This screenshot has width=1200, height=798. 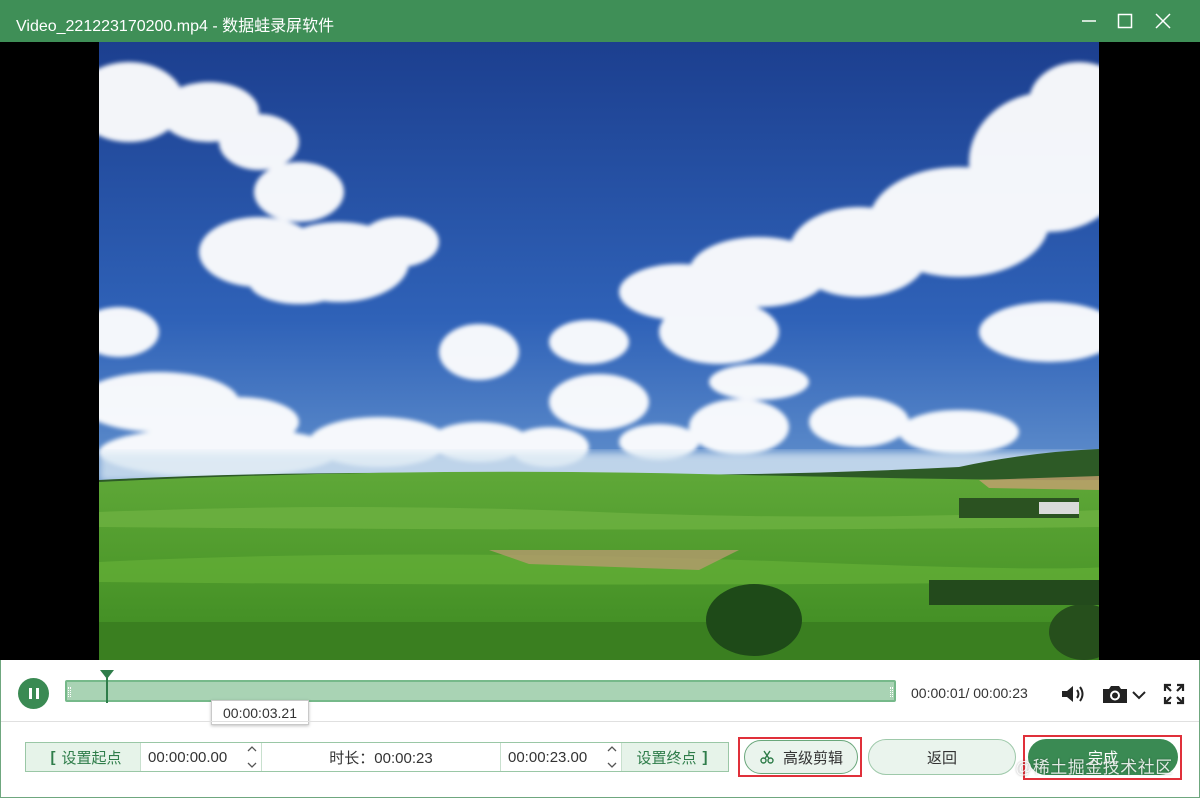 What do you see at coordinates (612, 757) in the screenshot?
I see `end-time-stepper` at bounding box center [612, 757].